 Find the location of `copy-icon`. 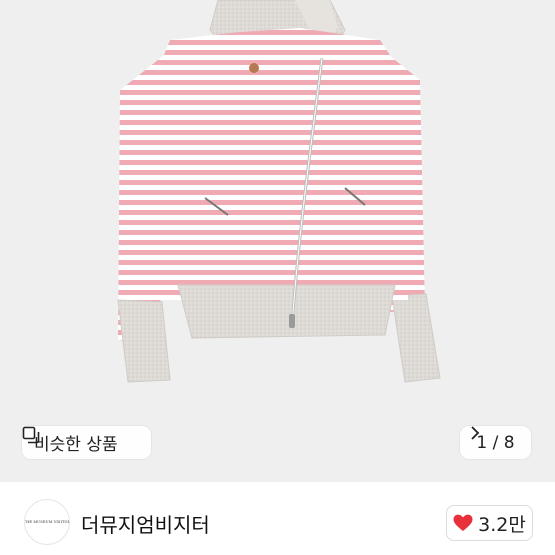

copy-icon is located at coordinates (31, 435).